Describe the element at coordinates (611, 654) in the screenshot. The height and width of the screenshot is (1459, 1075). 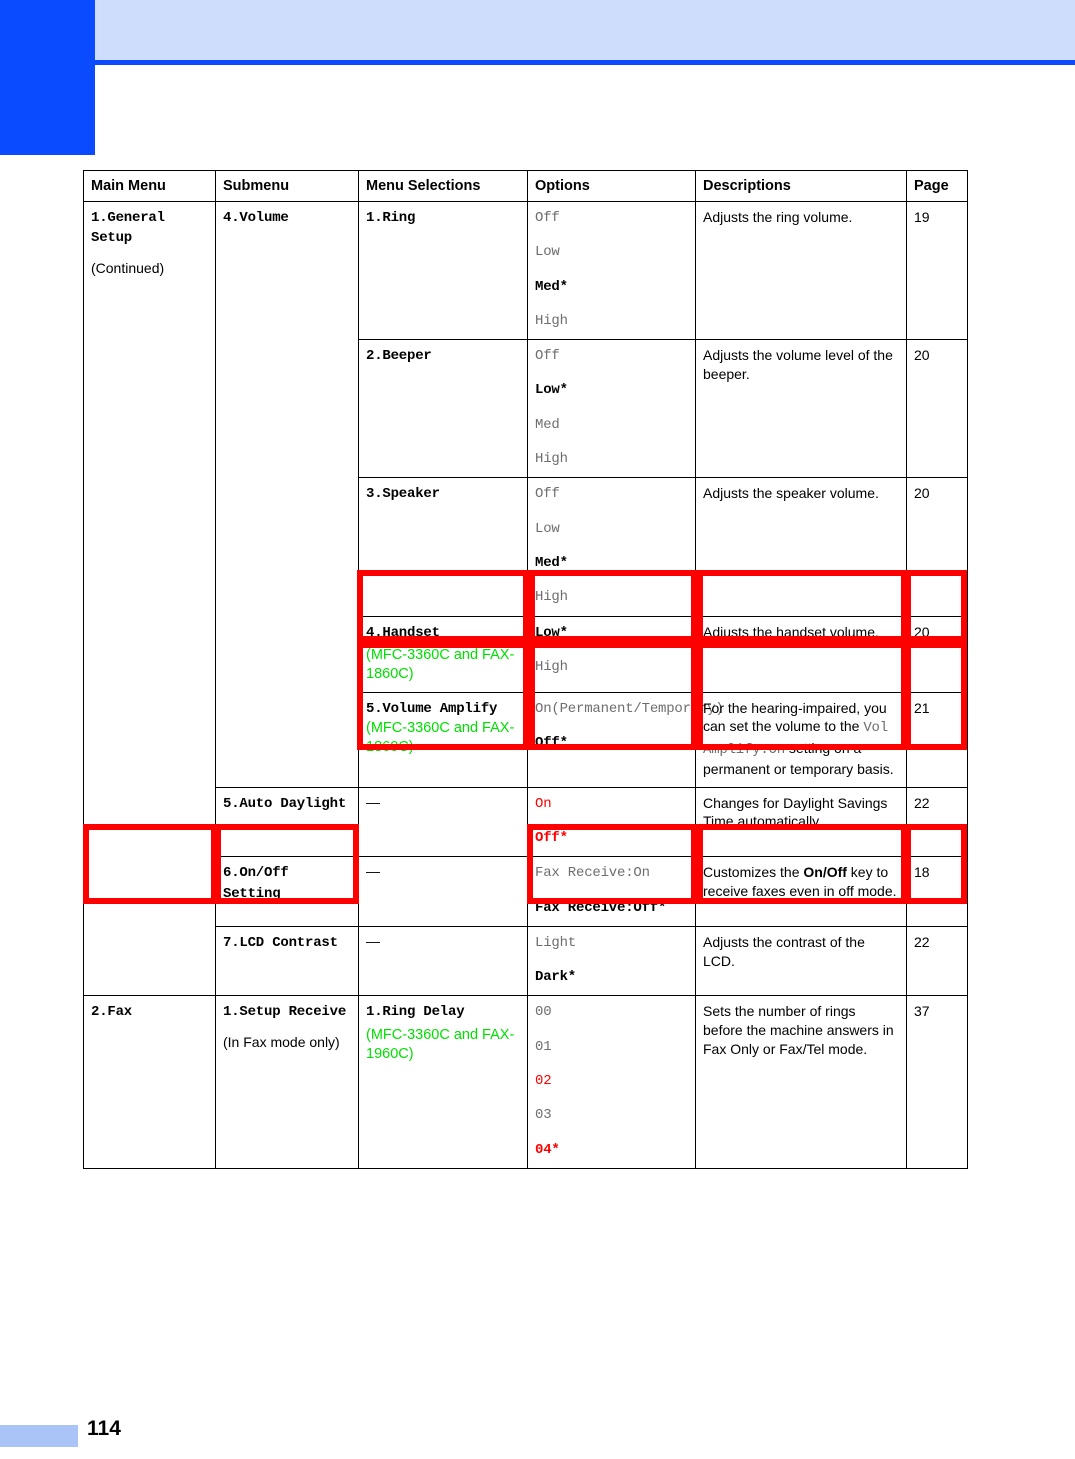
I see `cell-options-handset: Low* High` at that location.